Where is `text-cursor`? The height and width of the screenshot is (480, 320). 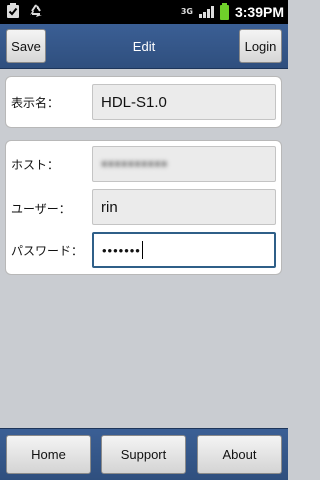 text-cursor is located at coordinates (142, 250).